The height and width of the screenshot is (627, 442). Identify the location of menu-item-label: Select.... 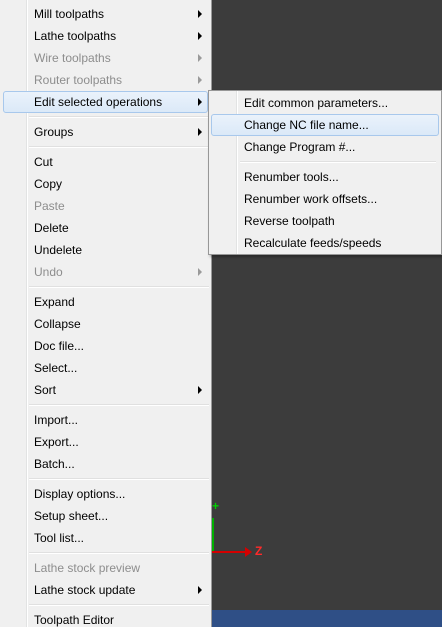
(56, 368).